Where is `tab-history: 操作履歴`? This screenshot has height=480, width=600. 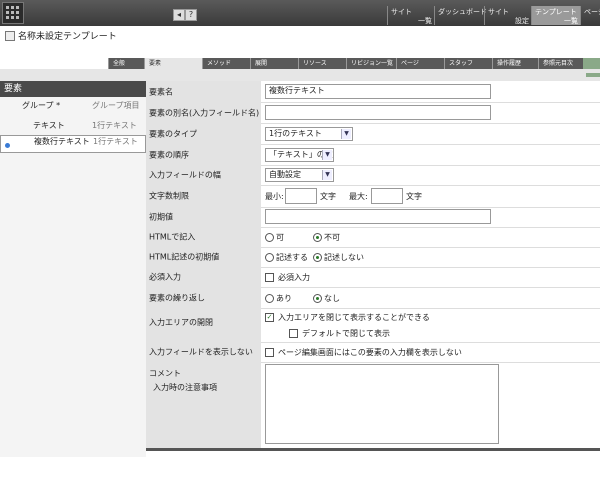
tab-history: 操作履歴 is located at coordinates (515, 63).